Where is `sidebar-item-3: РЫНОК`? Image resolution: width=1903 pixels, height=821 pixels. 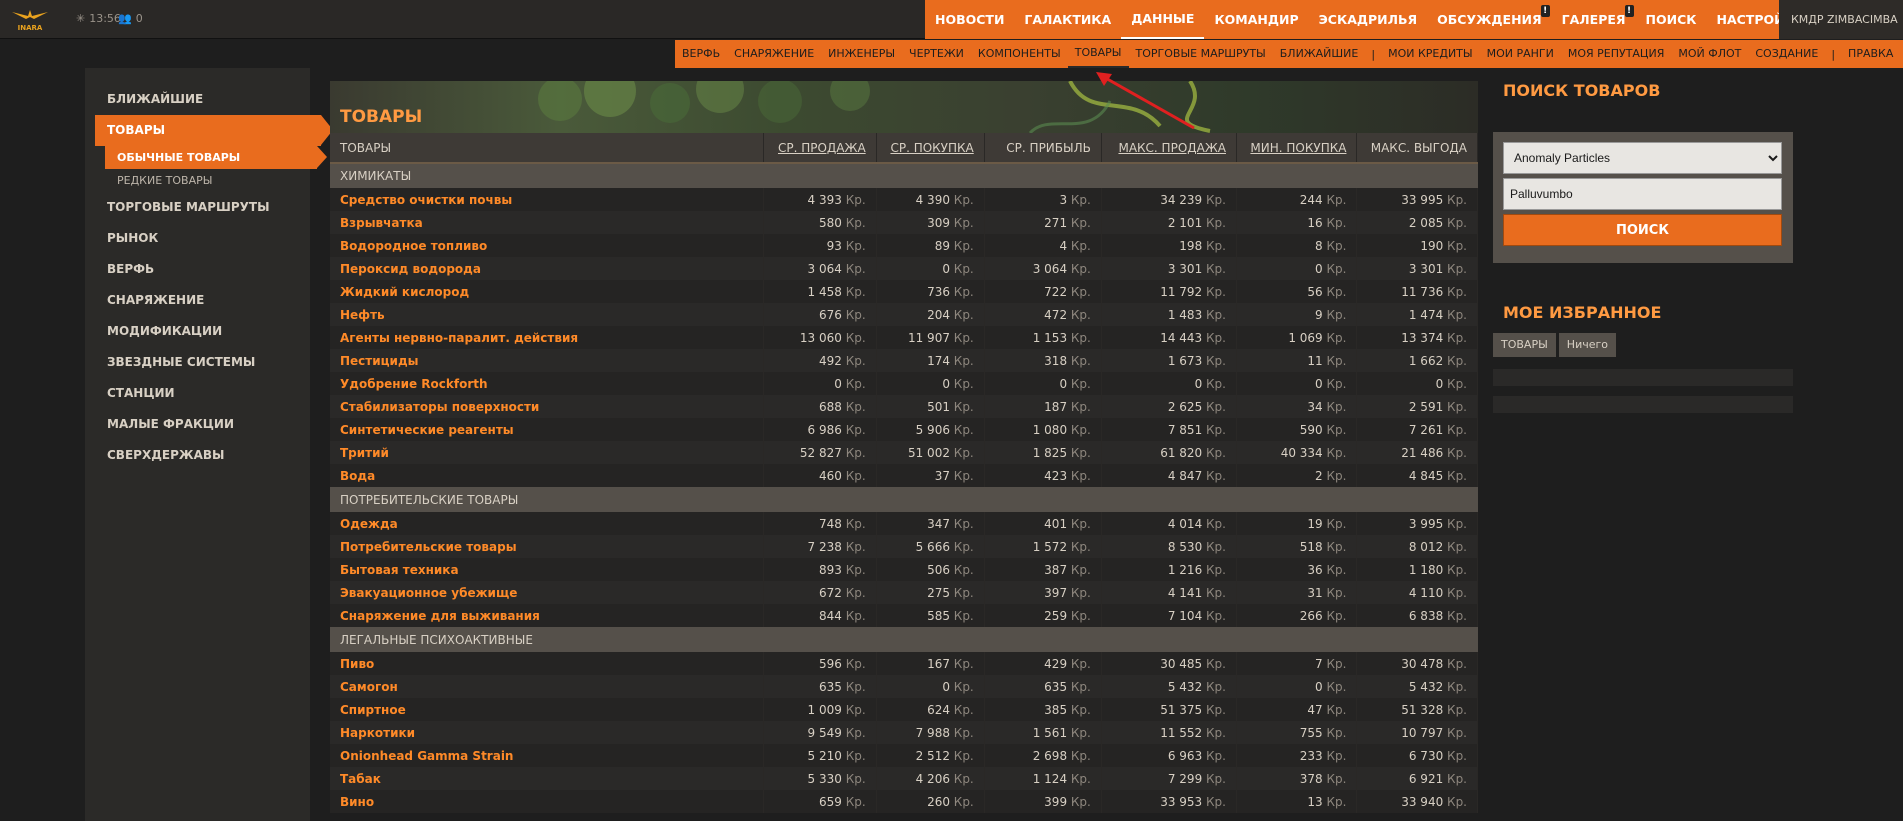
sidebar-item-3: РЫНОК is located at coordinates (197, 238).